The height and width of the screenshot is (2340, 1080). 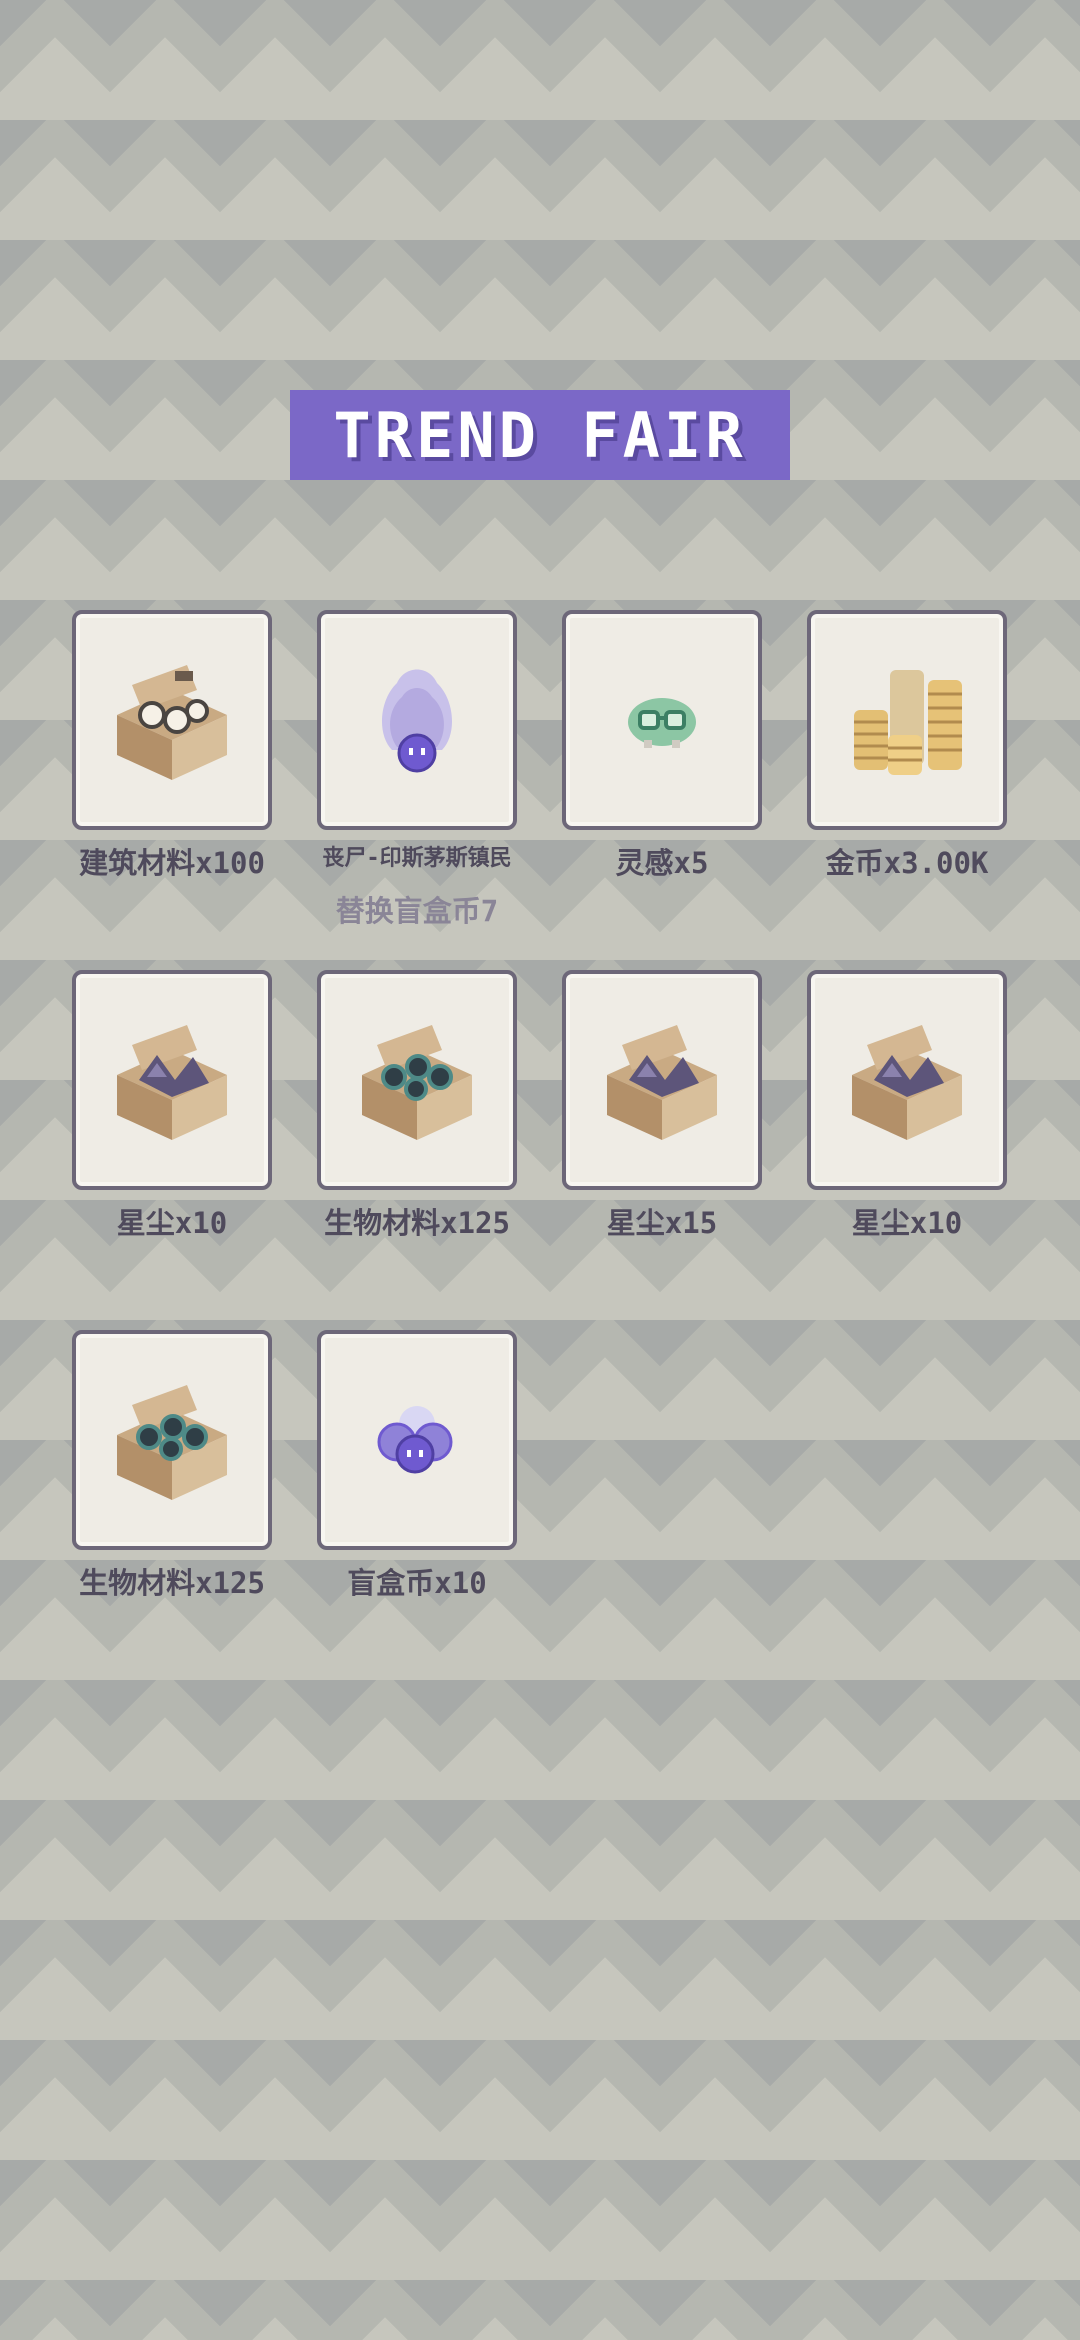 What do you see at coordinates (662, 863) in the screenshot?
I see `reward-label: 灵感x5` at bounding box center [662, 863].